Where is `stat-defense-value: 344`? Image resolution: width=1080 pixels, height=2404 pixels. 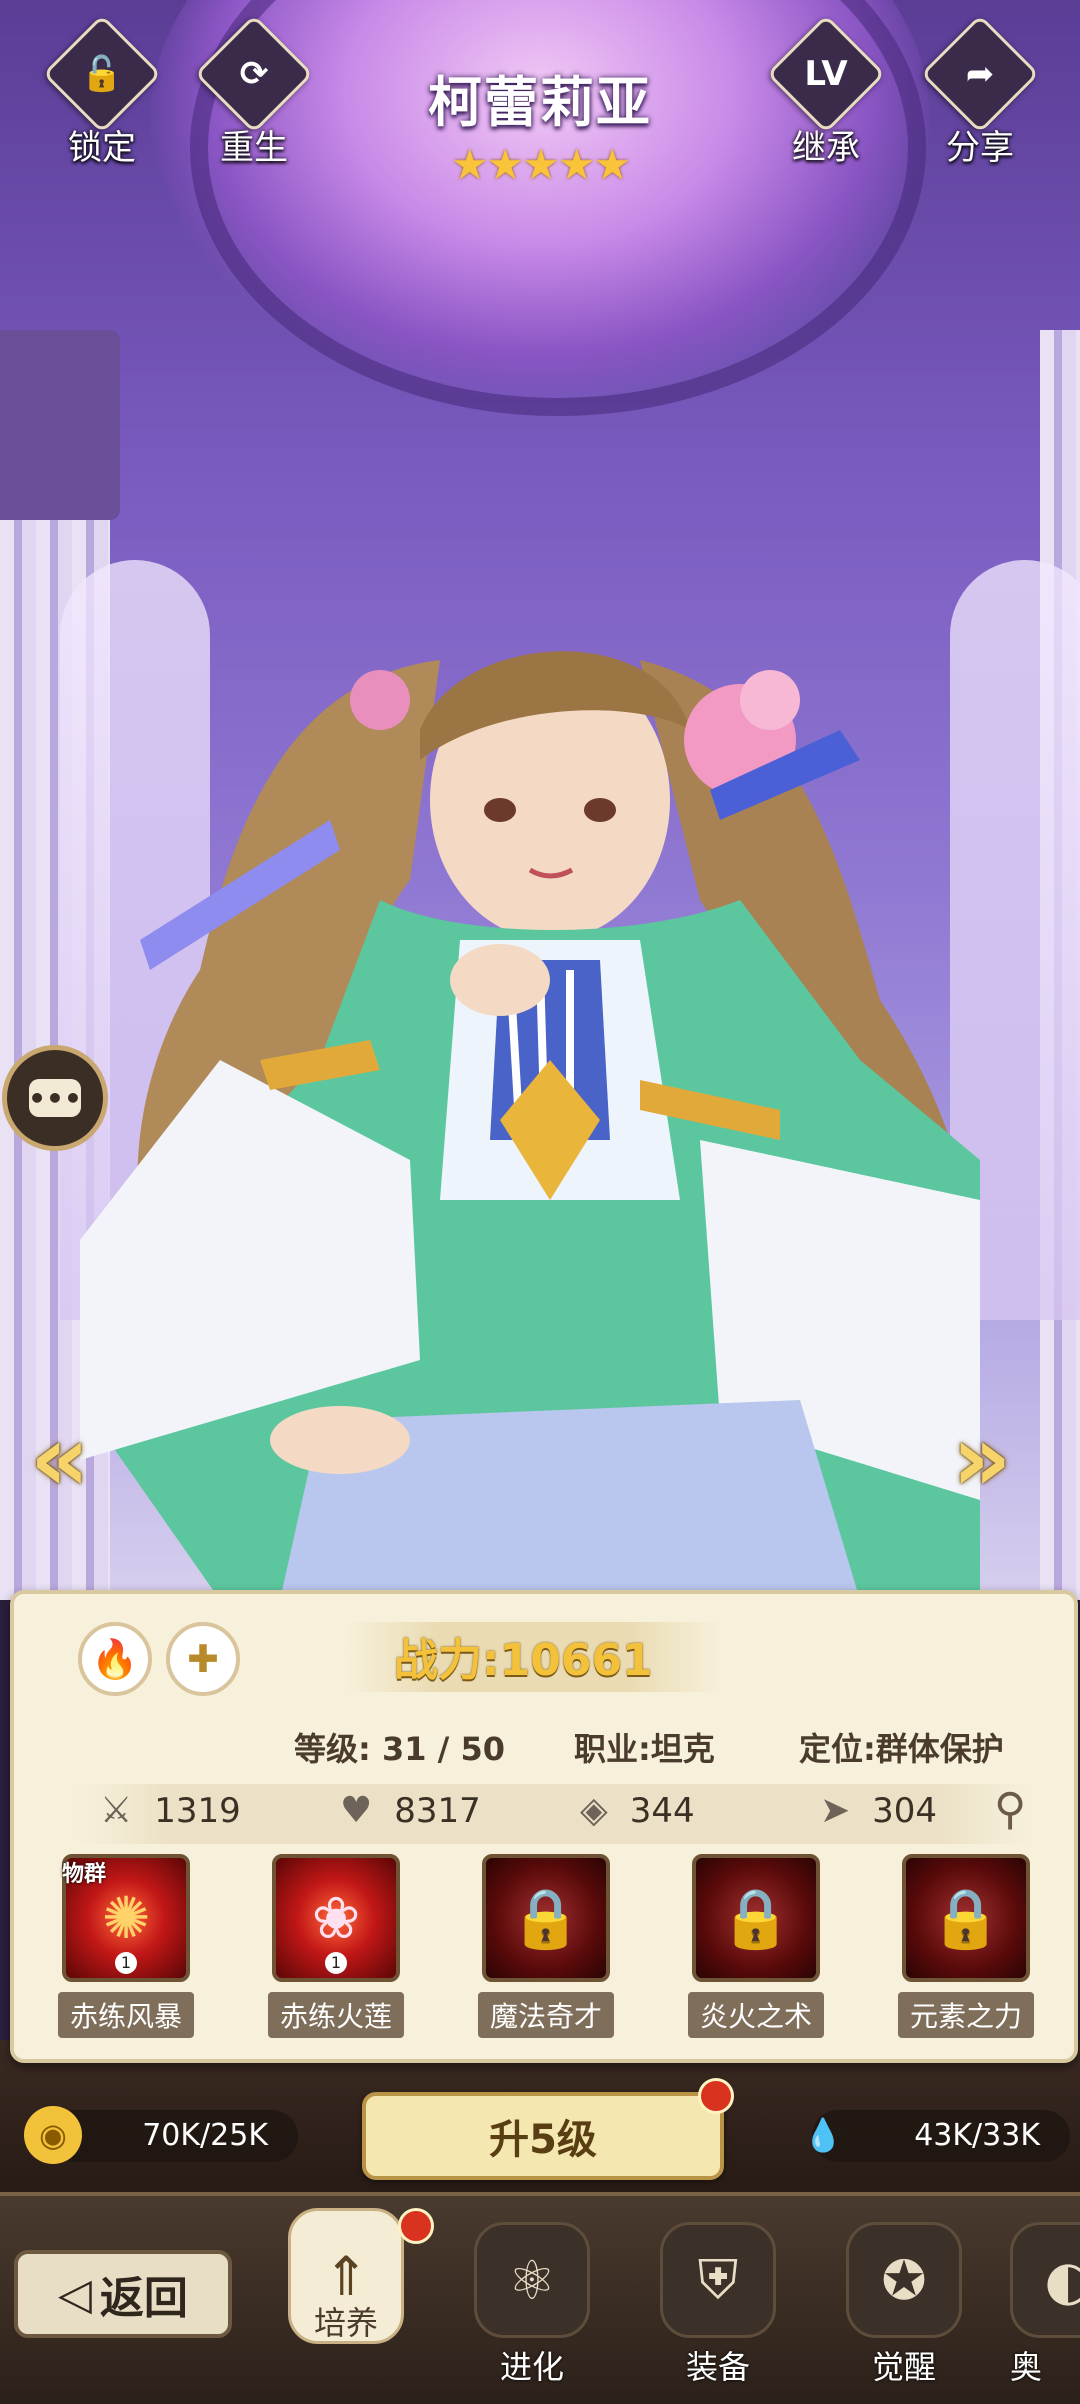
stat-defense-value: 344 is located at coordinates (662, 1810).